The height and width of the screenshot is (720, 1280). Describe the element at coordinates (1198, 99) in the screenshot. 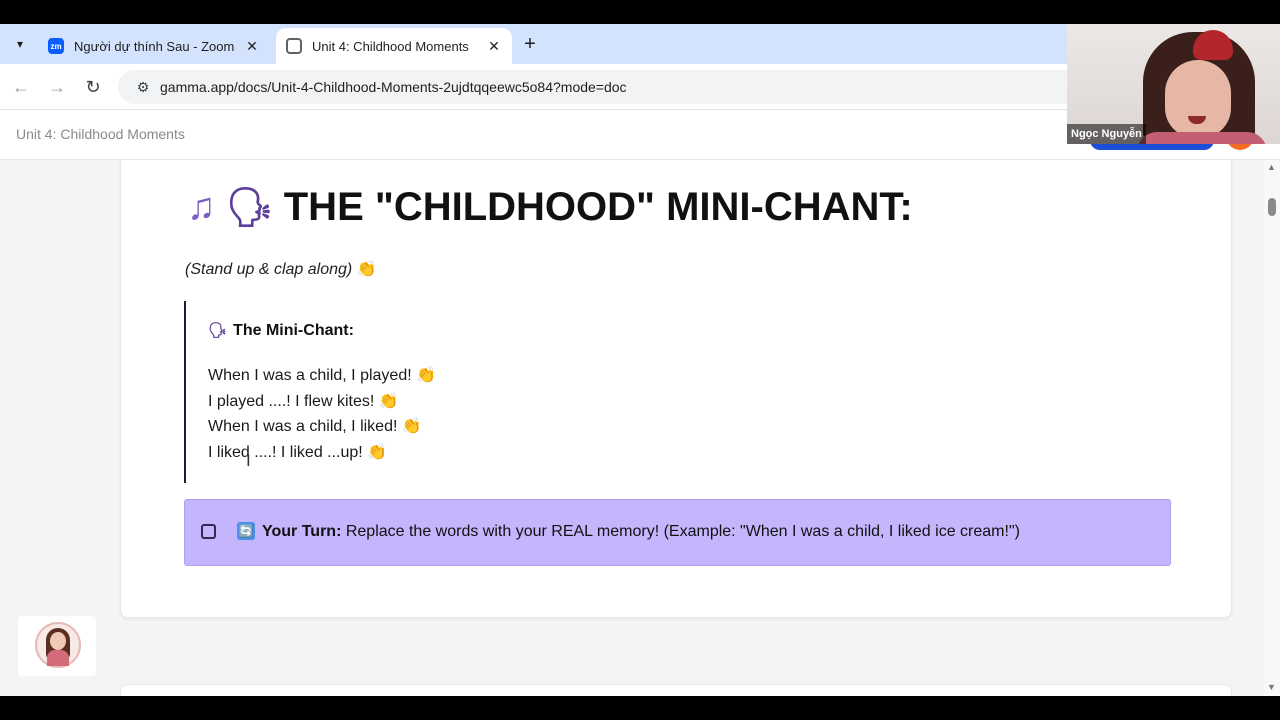

I see `webcam-face` at that location.